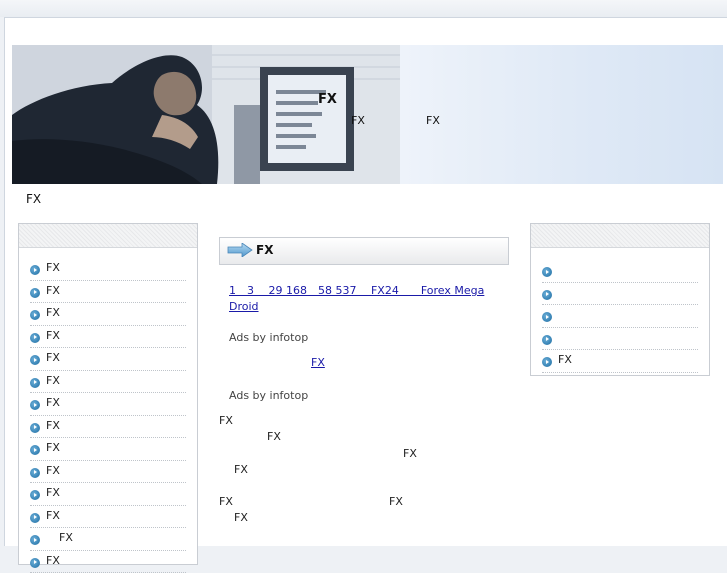 Image resolution: width=727 pixels, height=573 pixels. Describe the element at coordinates (280, 362) in the screenshot. I see `sponsored-link: FX` at that location.